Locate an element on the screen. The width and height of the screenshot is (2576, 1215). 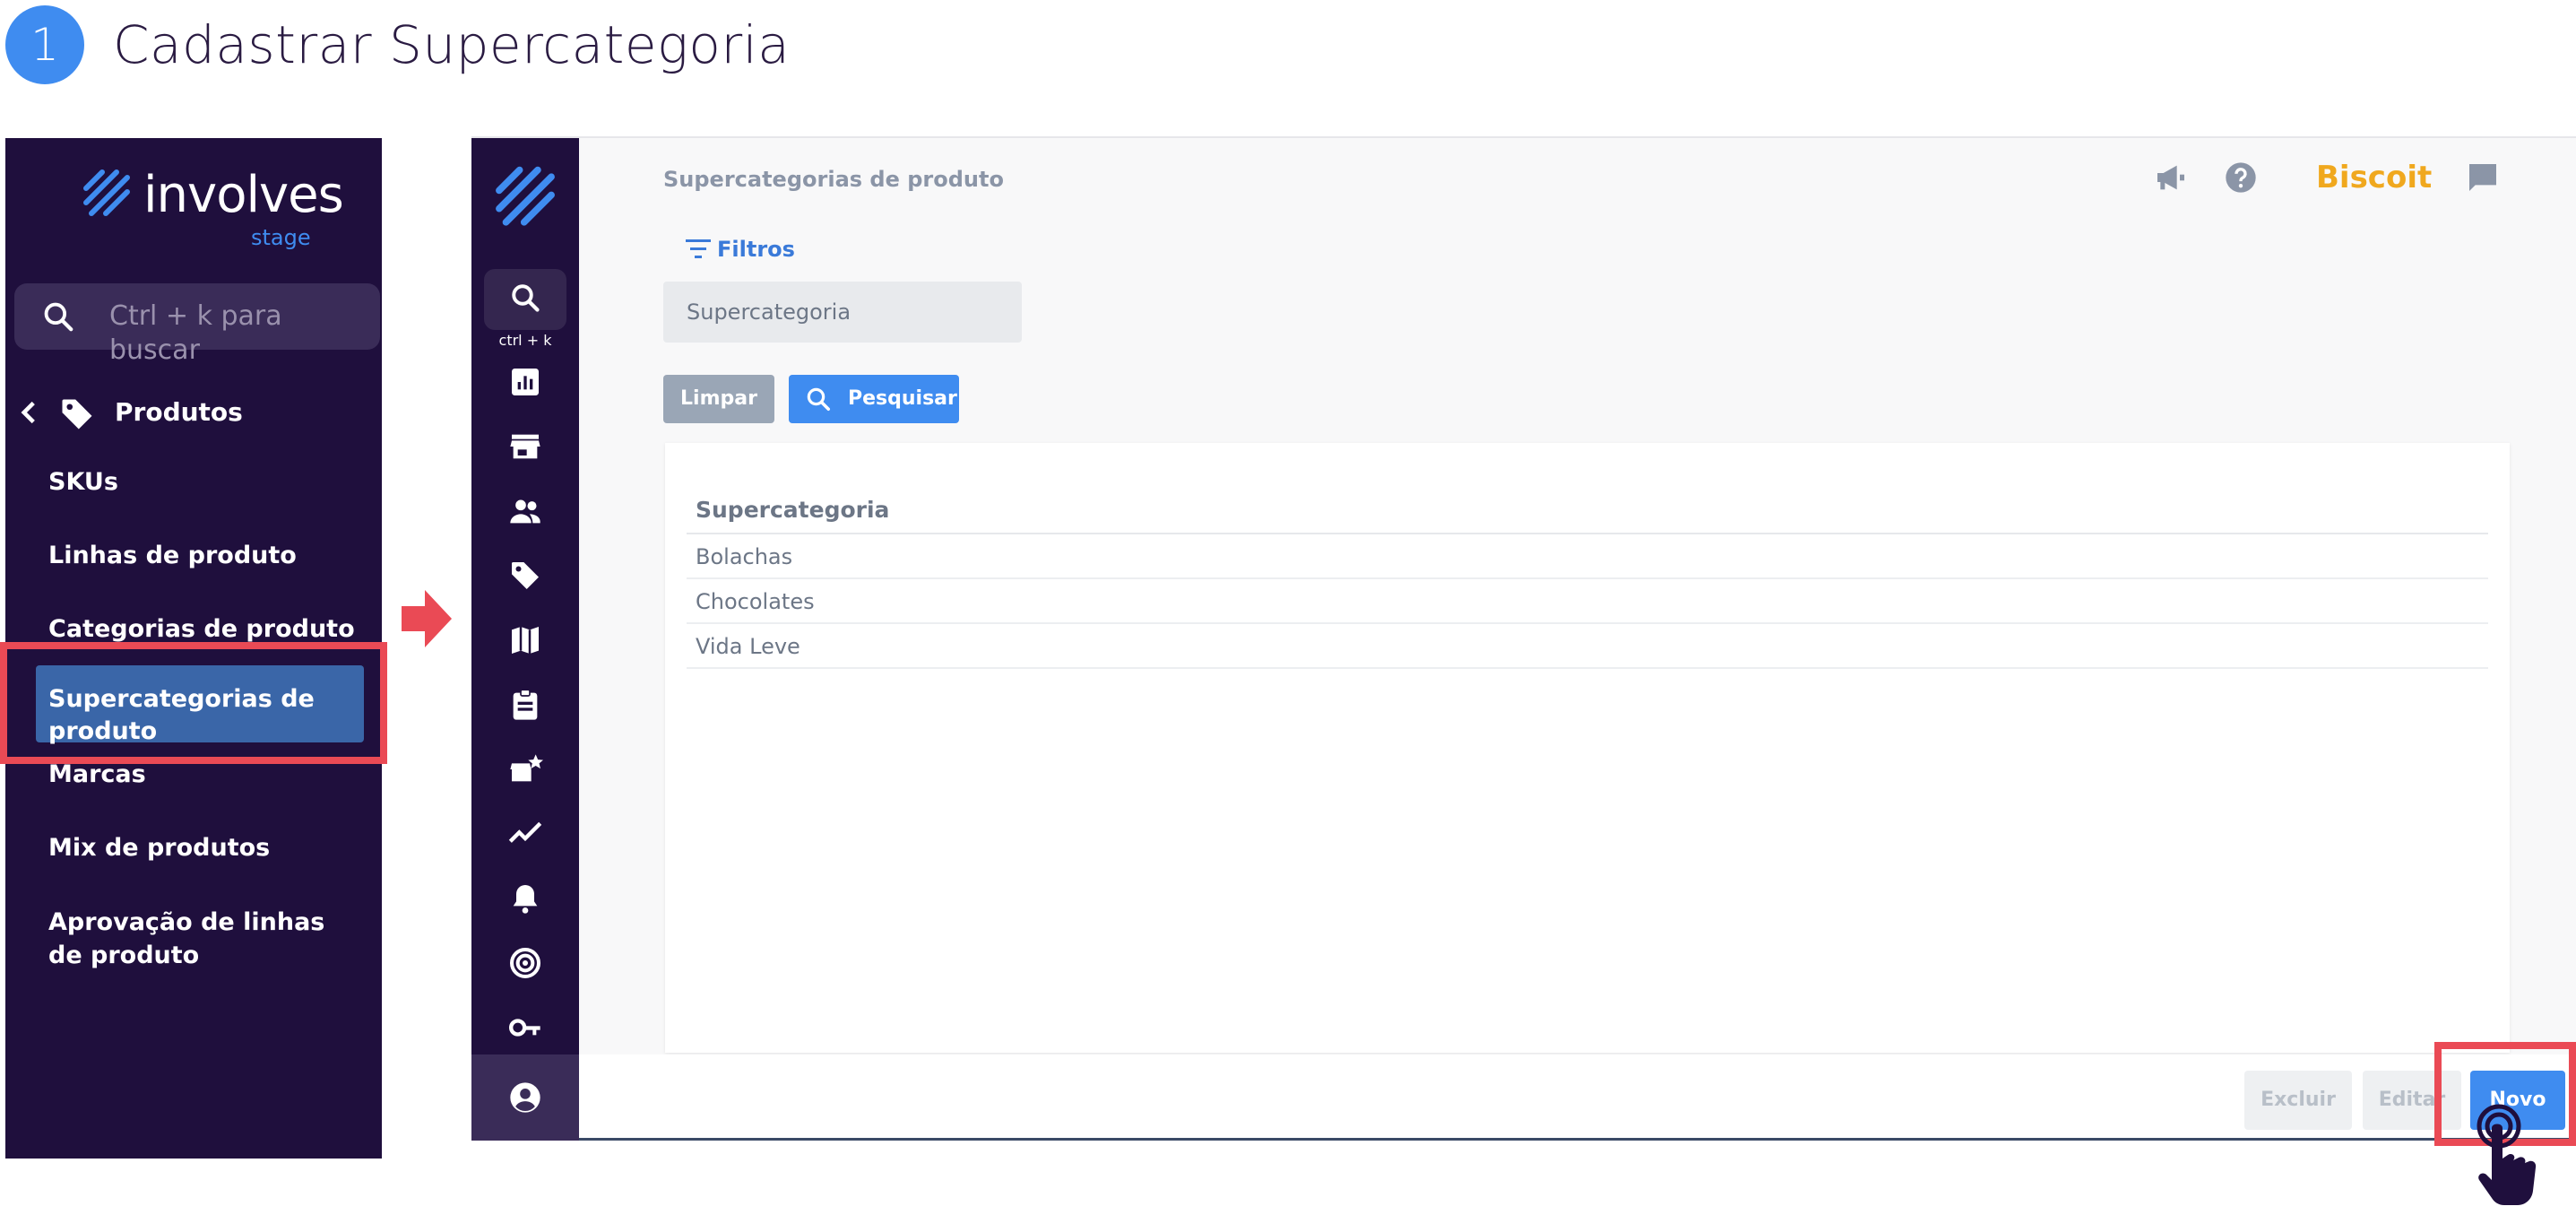
menu-search-input: Ctrl + k para buscar is located at coordinates (197, 324).